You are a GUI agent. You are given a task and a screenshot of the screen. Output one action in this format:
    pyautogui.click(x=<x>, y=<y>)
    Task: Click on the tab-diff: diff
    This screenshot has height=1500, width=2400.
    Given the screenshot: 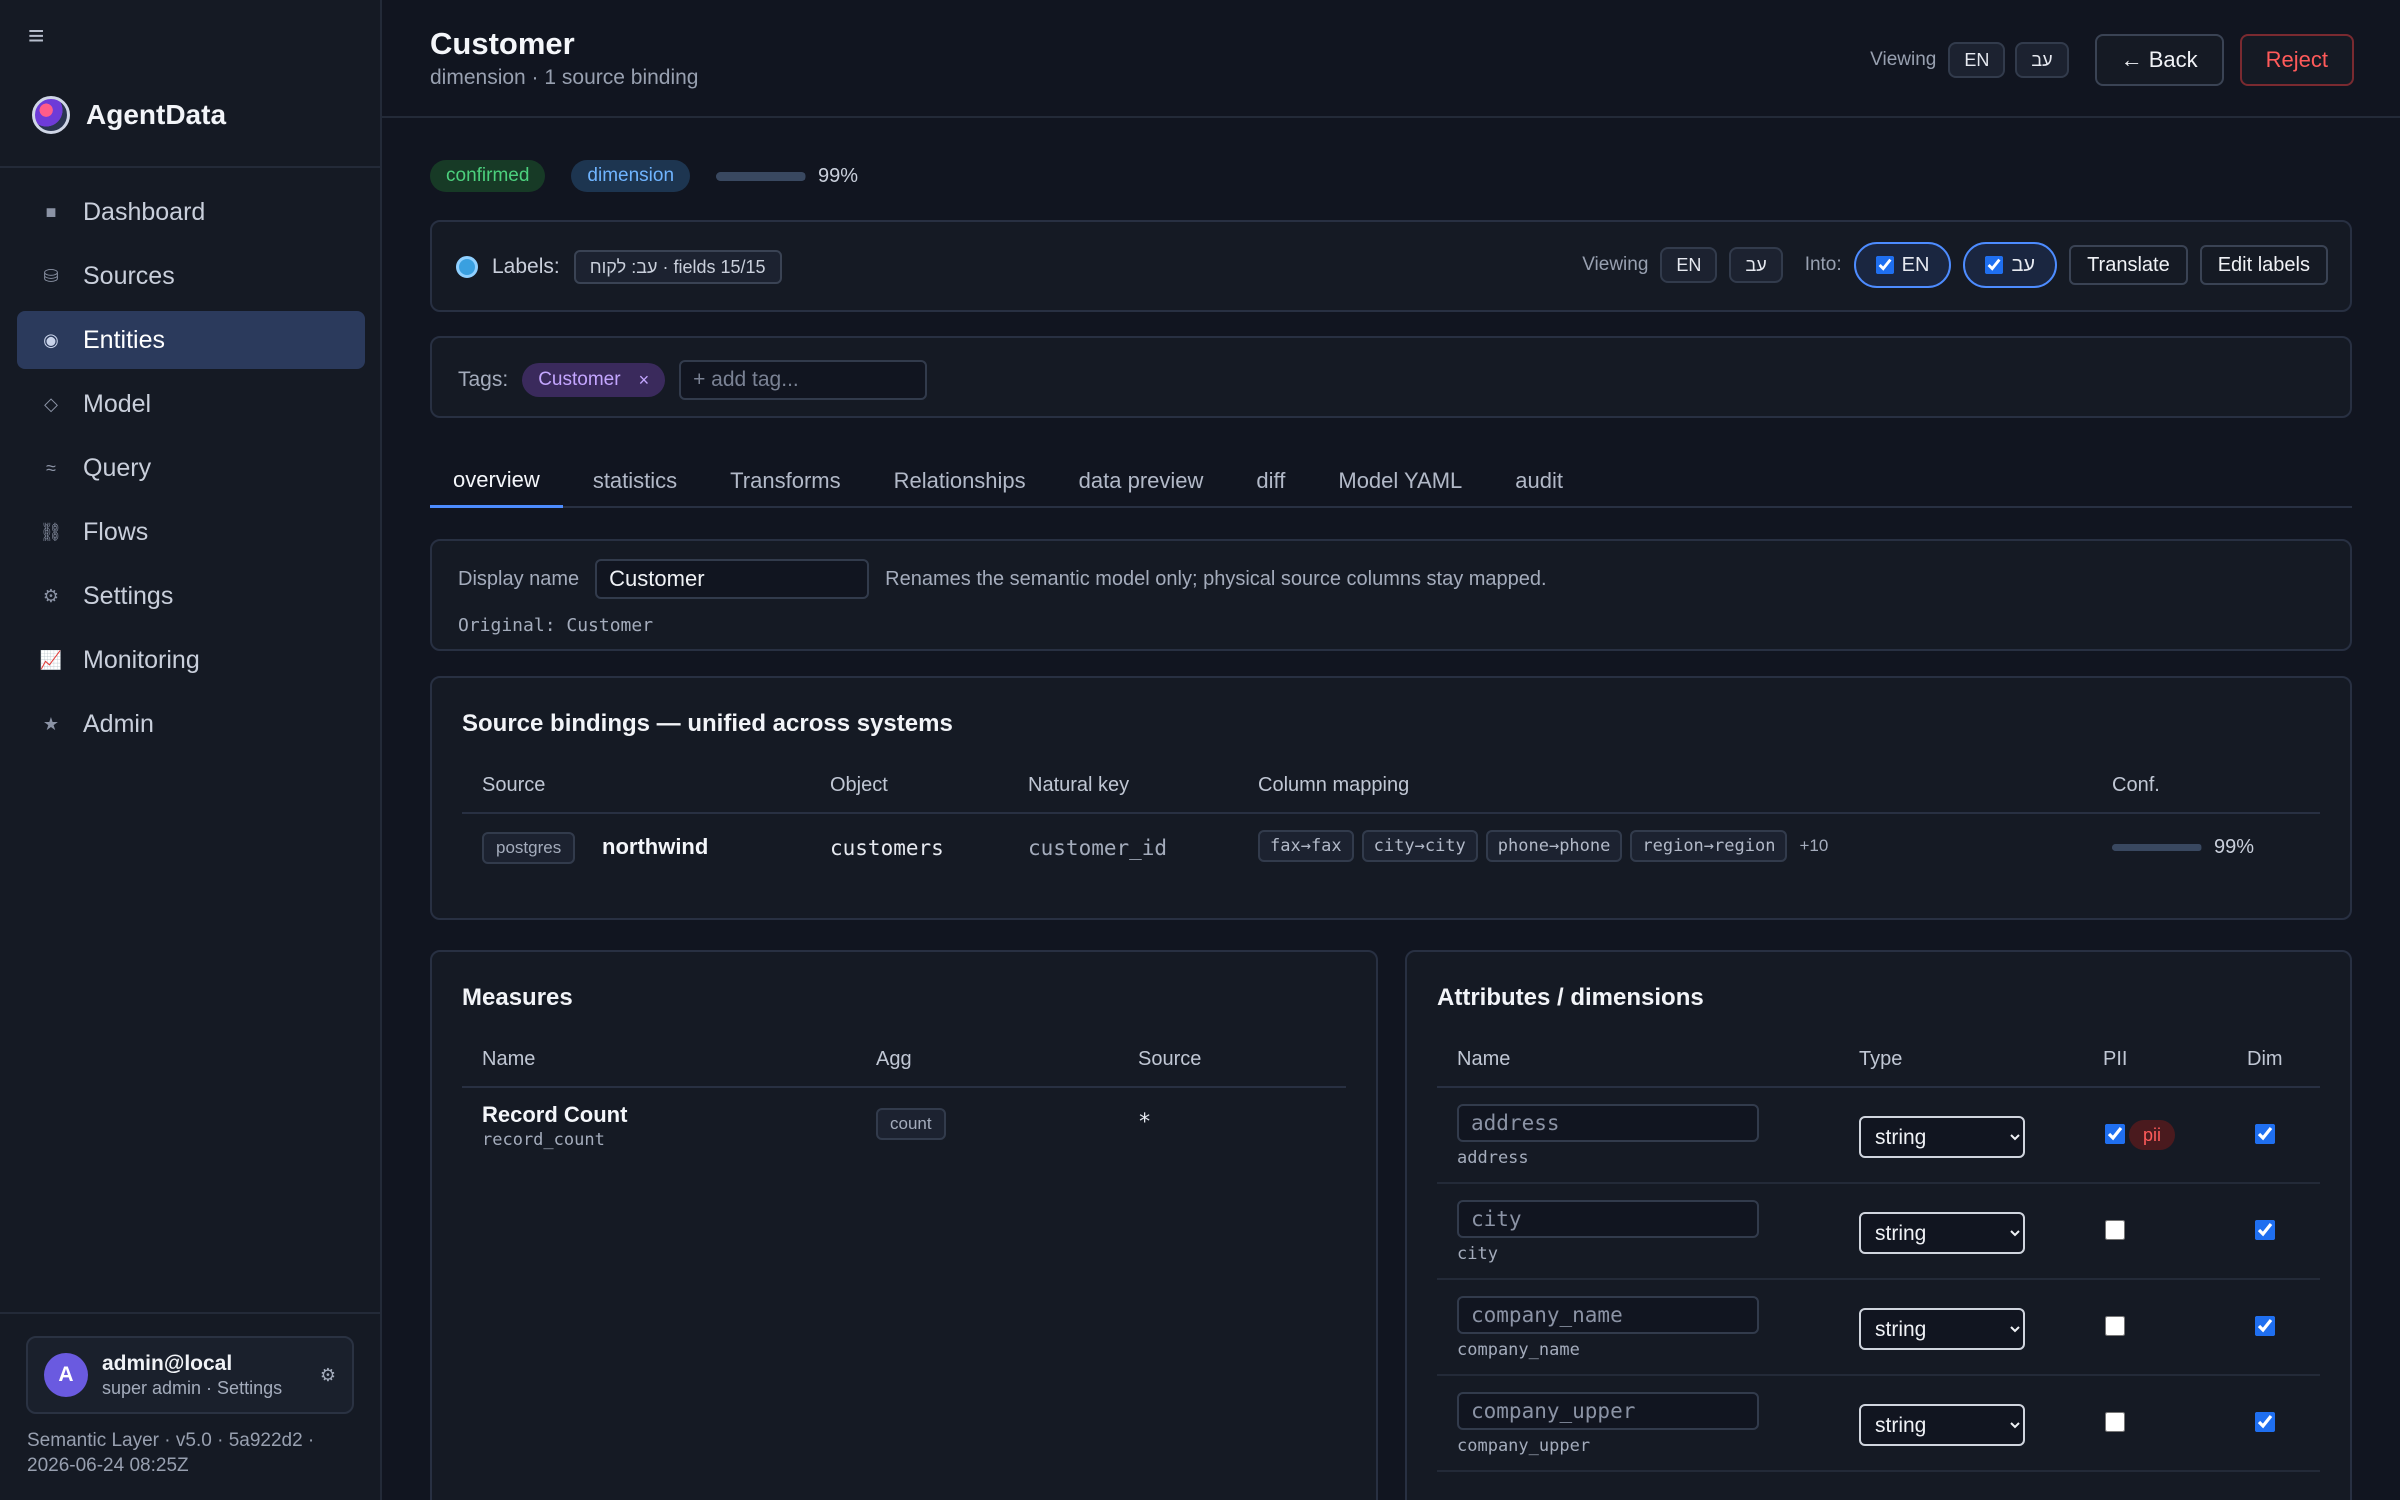 What is the action you would take?
    pyautogui.click(x=1270, y=481)
    